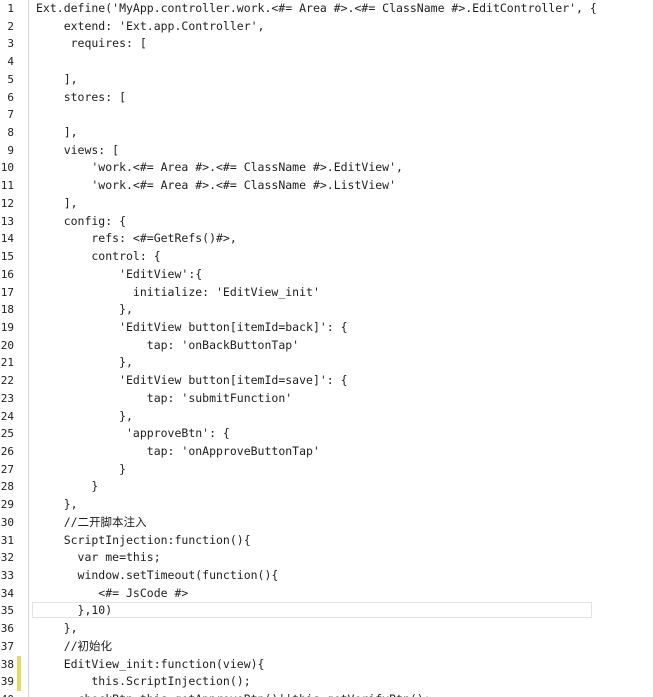  I want to click on line-number: 13, so click(7, 221).